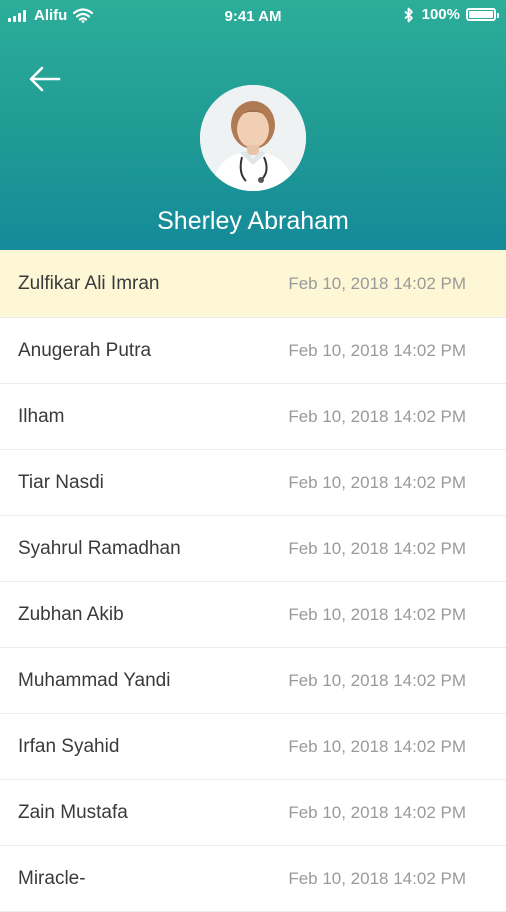 This screenshot has width=506, height=912. I want to click on list-item: Ilham Feb 10, 2018 14:02 PM, so click(253, 417).